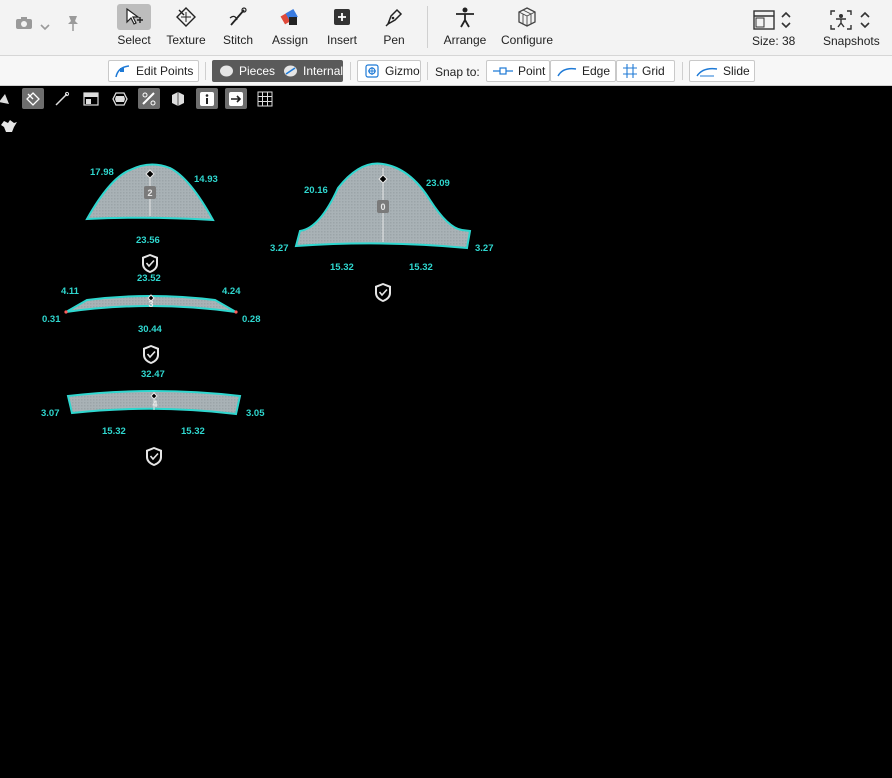 This screenshot has height=778, width=892. I want to click on stitch-needle-icon, so click(238, 17).